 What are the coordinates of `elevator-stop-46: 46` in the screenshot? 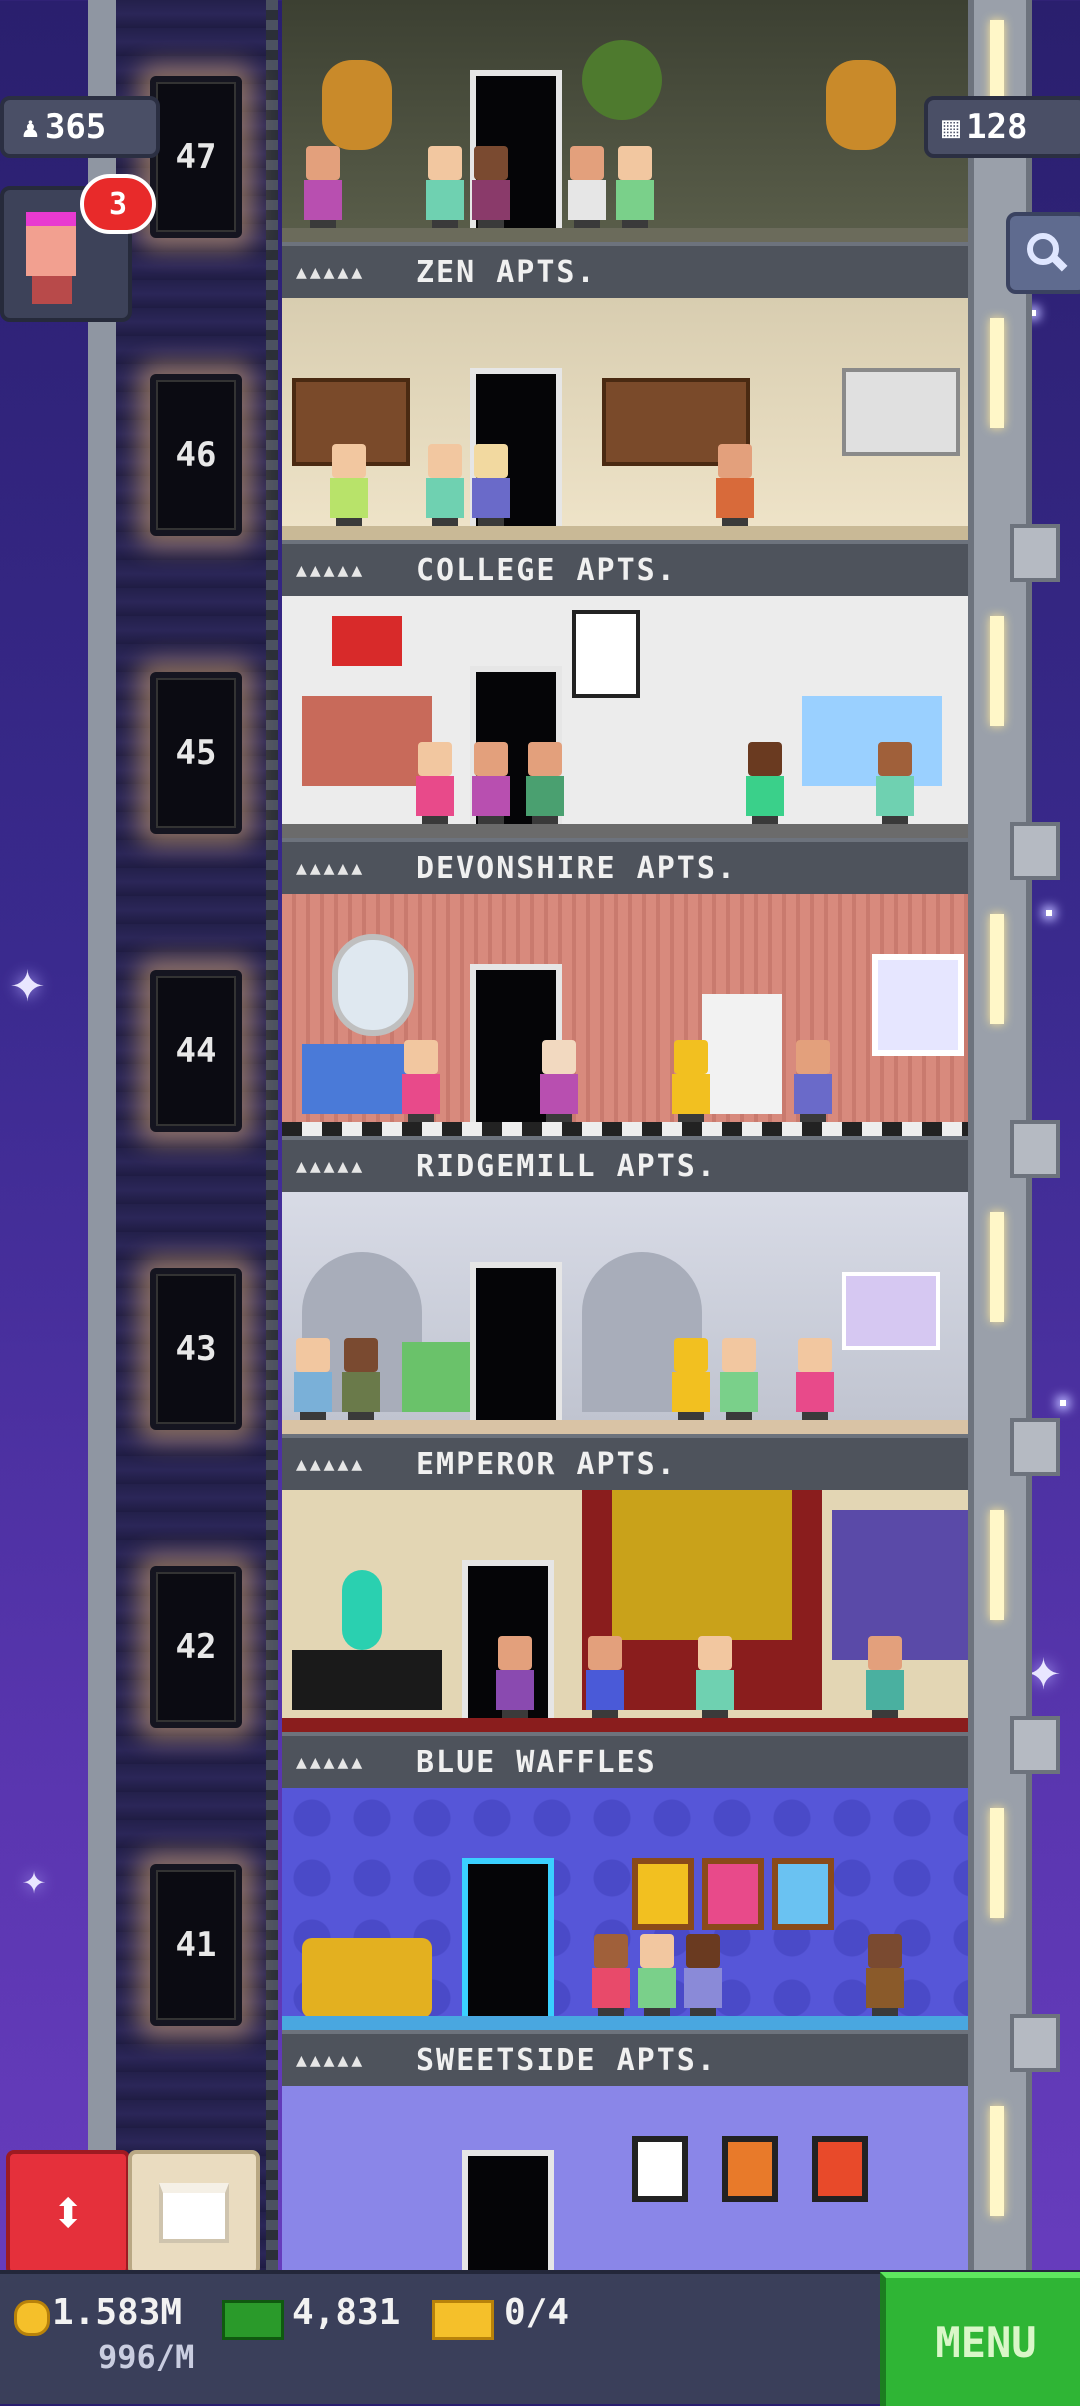 It's located at (196, 455).